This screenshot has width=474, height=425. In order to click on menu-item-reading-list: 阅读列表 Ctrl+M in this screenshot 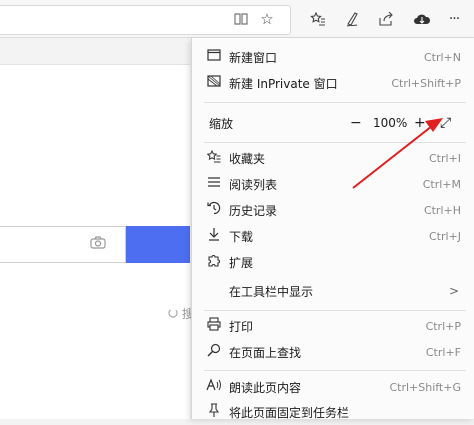, I will do `click(333, 184)`.